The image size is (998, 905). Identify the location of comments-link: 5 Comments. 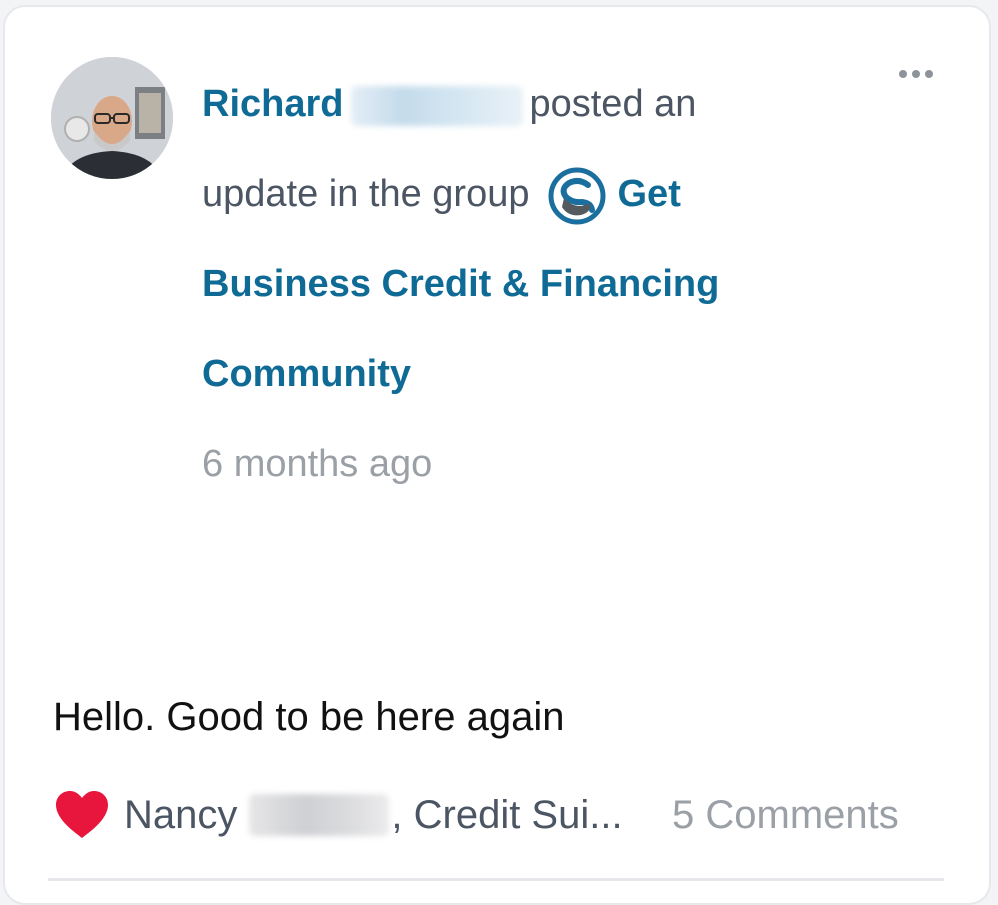
(785, 815).